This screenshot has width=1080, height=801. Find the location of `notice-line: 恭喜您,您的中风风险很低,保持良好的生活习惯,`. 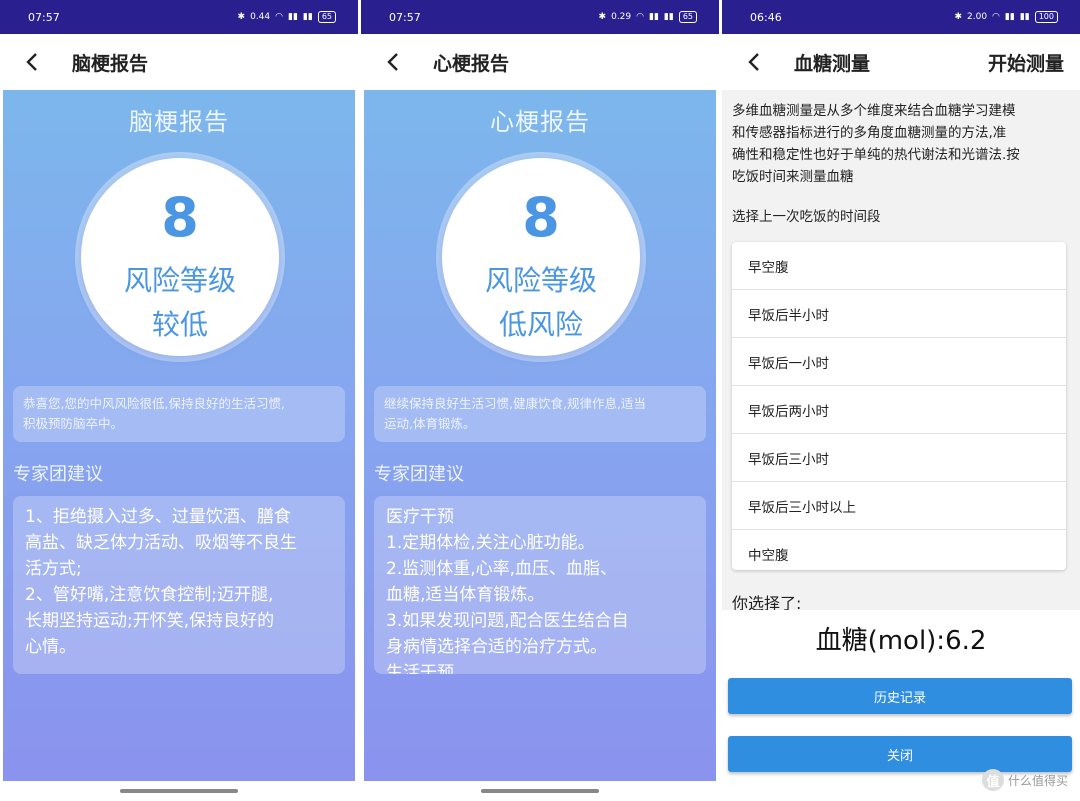

notice-line: 恭喜您,您的中风风险很低,保持良好的生活习惯, is located at coordinates (154, 403).